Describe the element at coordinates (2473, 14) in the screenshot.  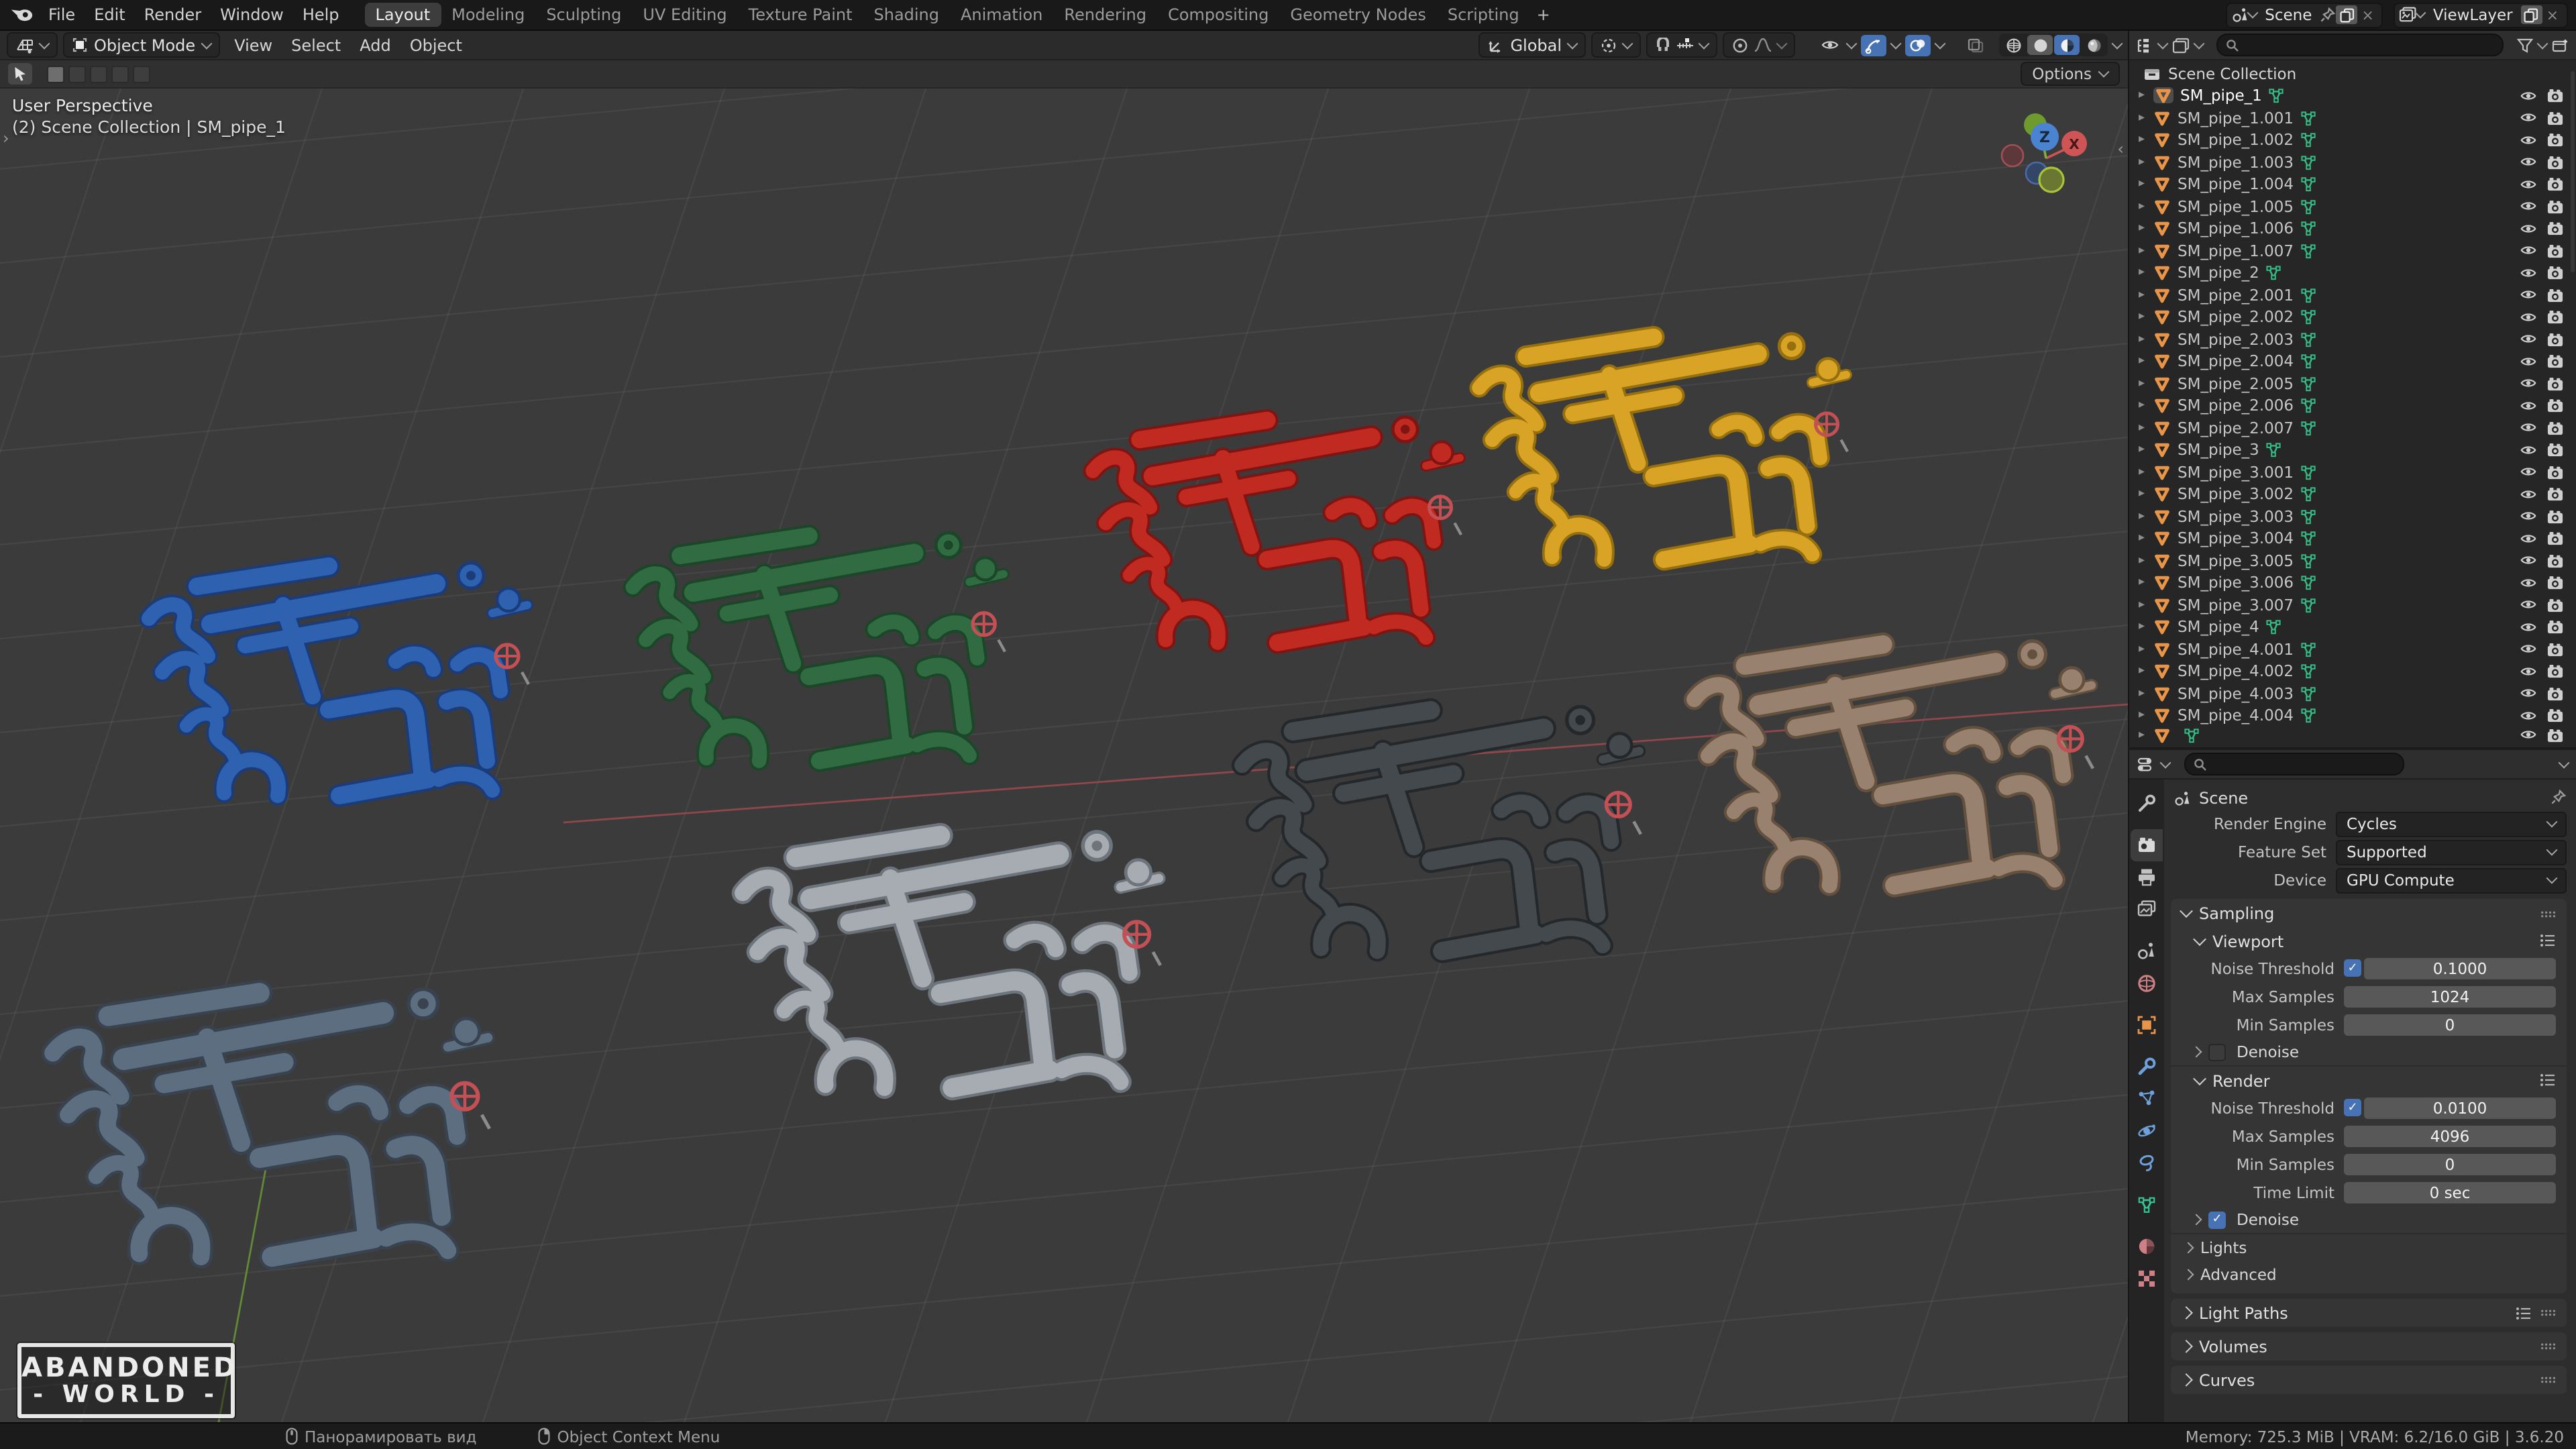
I see `viewlayer-name: ViewLayer` at that location.